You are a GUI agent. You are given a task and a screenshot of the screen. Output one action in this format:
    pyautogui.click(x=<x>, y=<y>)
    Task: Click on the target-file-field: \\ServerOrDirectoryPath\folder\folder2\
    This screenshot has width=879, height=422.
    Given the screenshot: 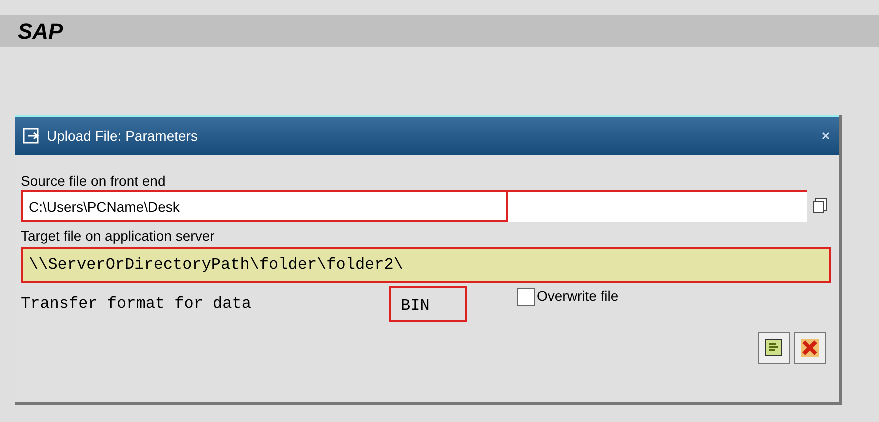 What is the action you would take?
    pyautogui.click(x=426, y=265)
    